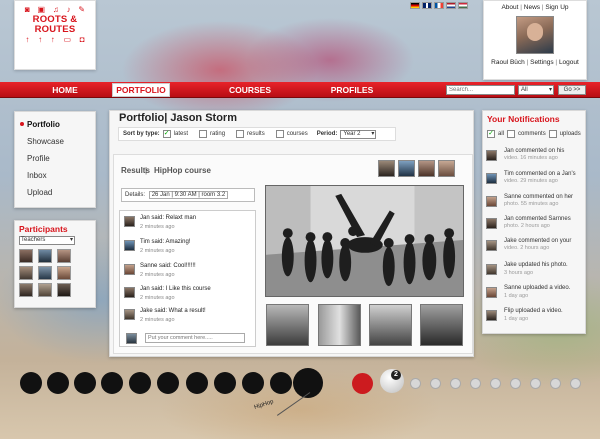 This screenshot has height=439, width=600. I want to click on flag-uk-icon, so click(427, 5).